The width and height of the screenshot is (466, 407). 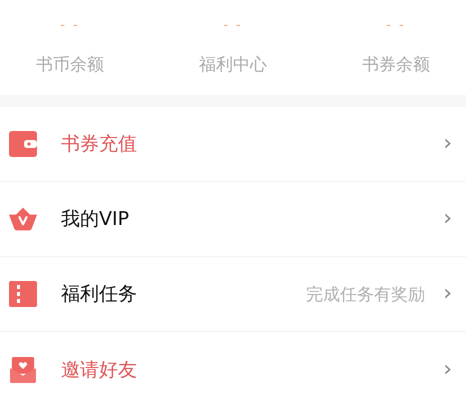 I want to click on stat-label: 书券余额, so click(x=396, y=64).